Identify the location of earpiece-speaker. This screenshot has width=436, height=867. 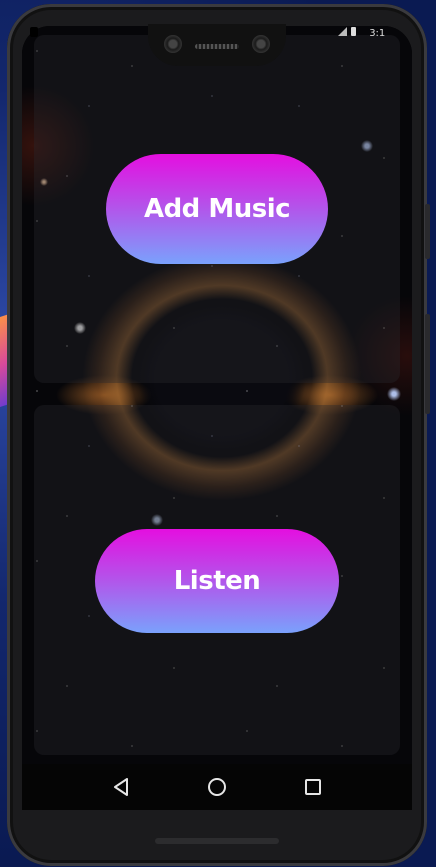
(217, 46).